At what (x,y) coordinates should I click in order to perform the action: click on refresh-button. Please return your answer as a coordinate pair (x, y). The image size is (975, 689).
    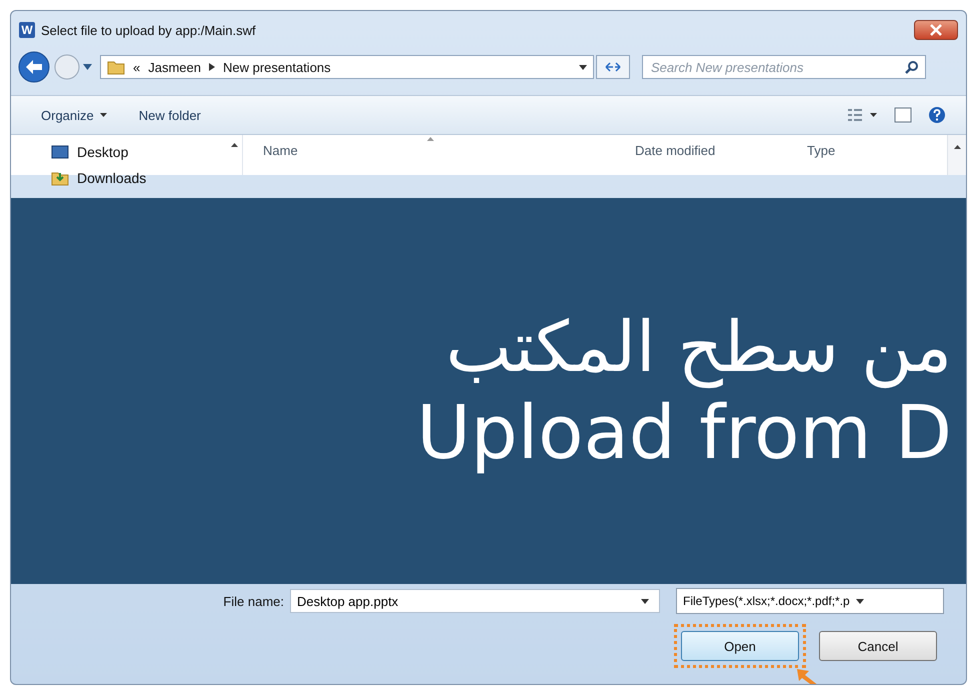
    Looking at the image, I should click on (613, 67).